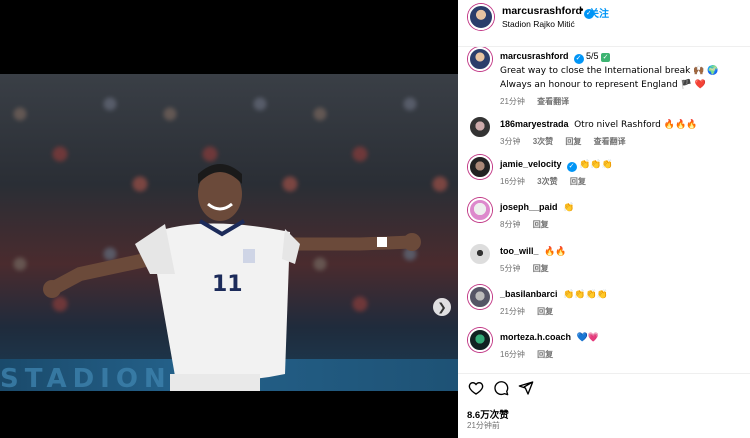  I want to click on comment-username: jamie_velocity, so click(531, 164).